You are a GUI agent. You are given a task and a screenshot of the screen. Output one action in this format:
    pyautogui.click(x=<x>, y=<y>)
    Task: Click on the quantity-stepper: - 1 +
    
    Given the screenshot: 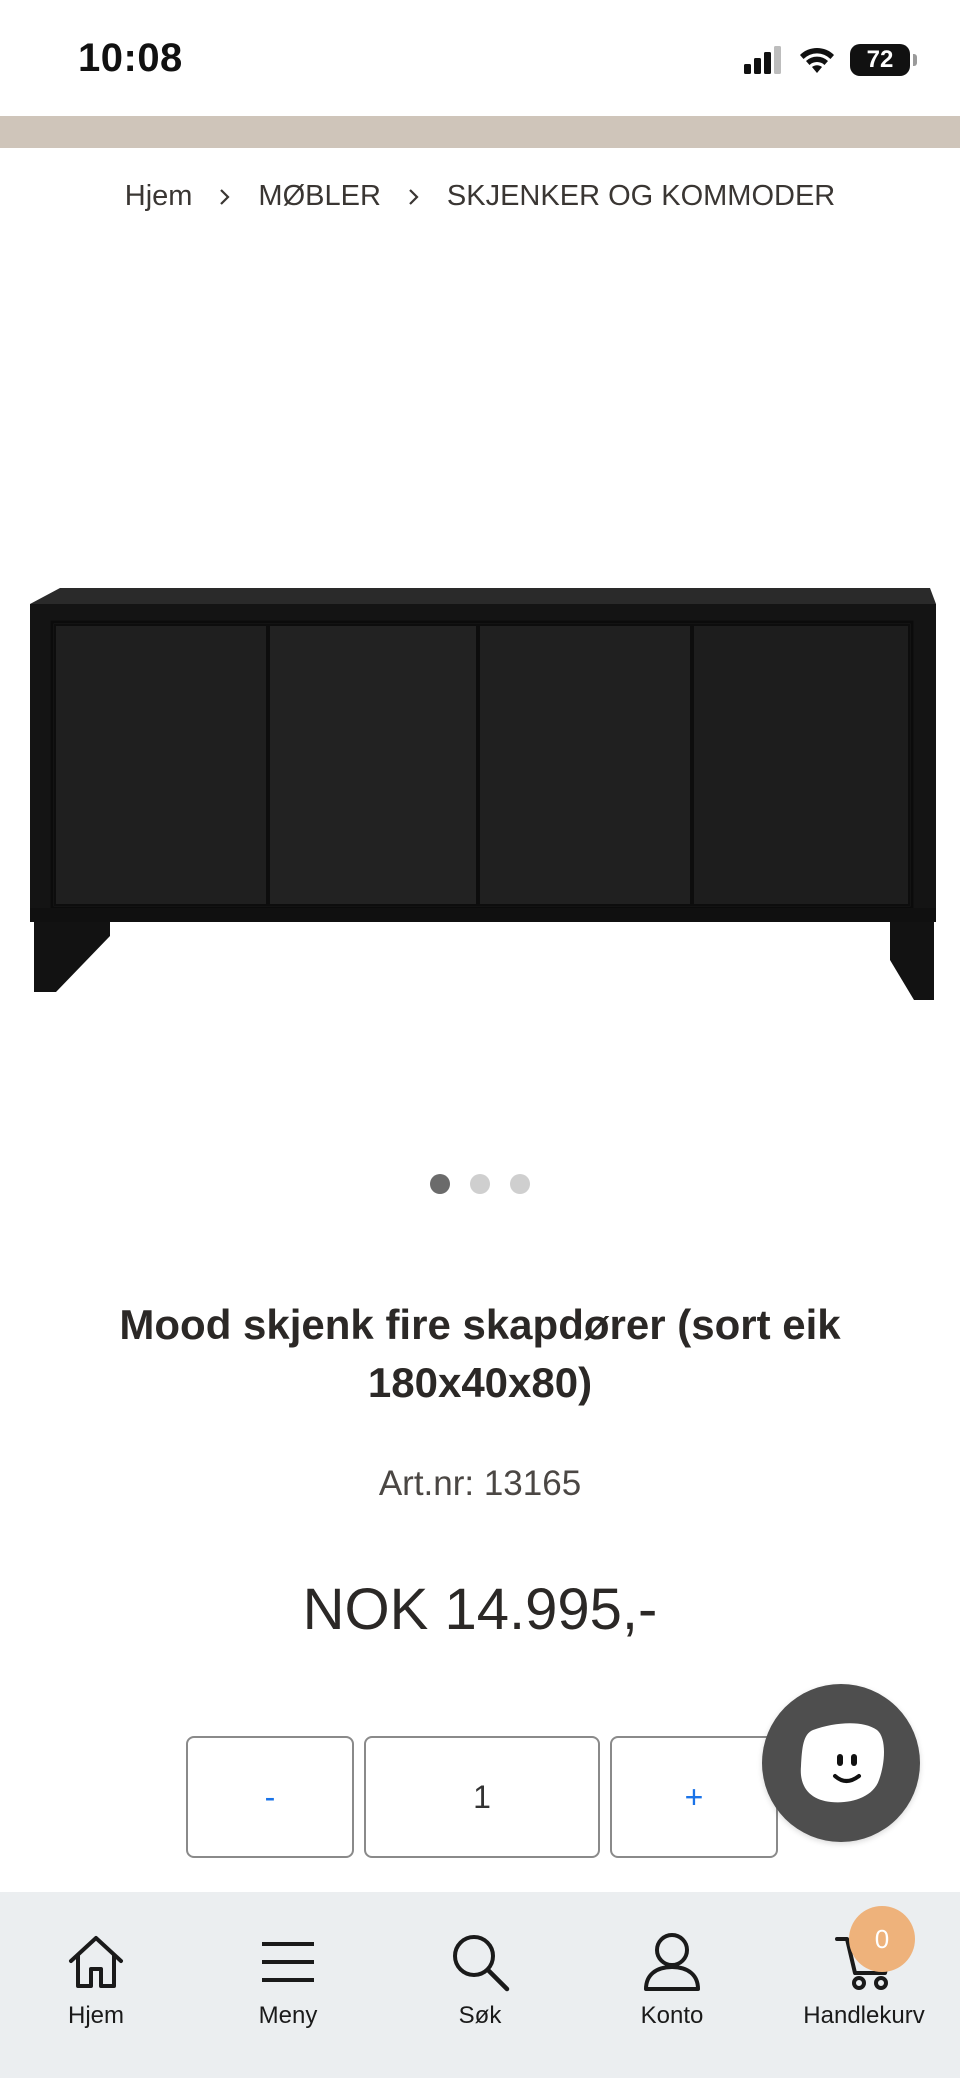 What is the action you would take?
    pyautogui.click(x=482, y=1797)
    